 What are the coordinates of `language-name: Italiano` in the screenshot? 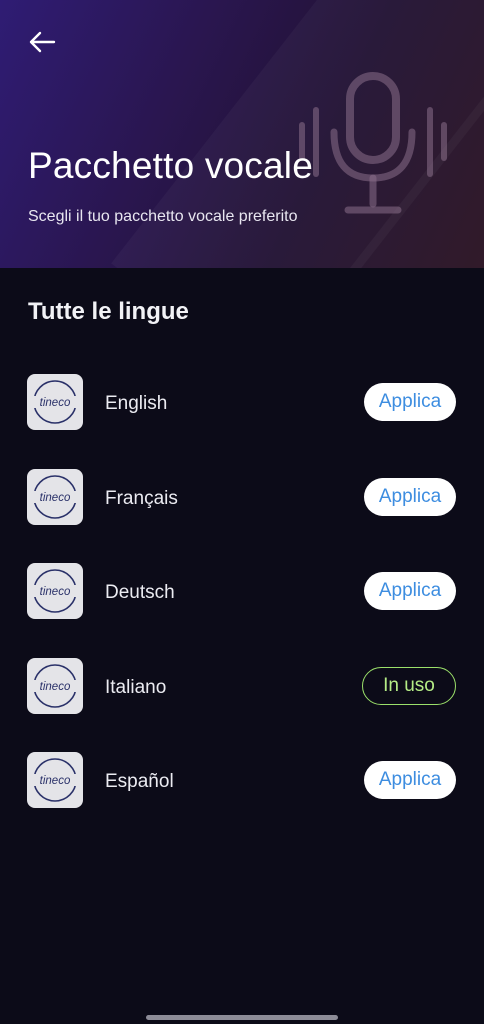 It's located at (136, 687).